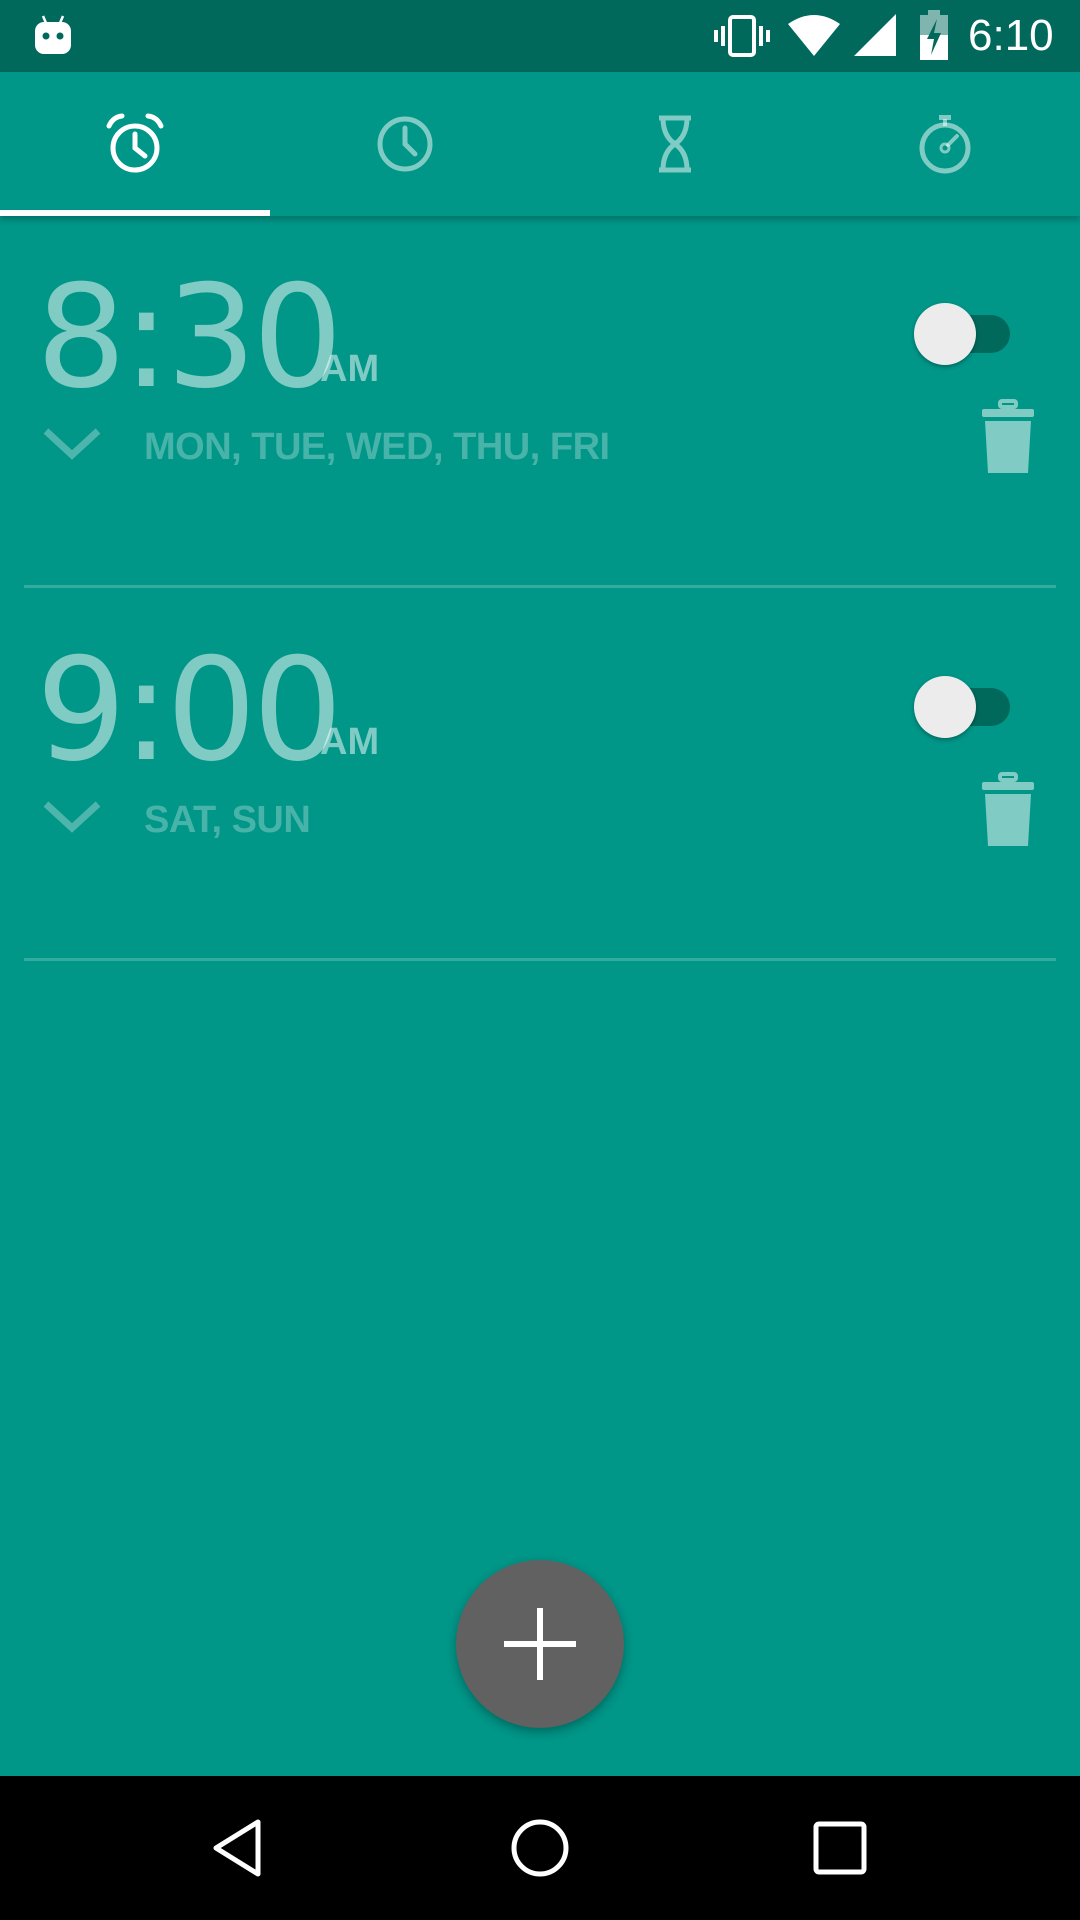  What do you see at coordinates (227, 820) in the screenshot?
I see `alarm-repeat-days: SAT, SUN` at bounding box center [227, 820].